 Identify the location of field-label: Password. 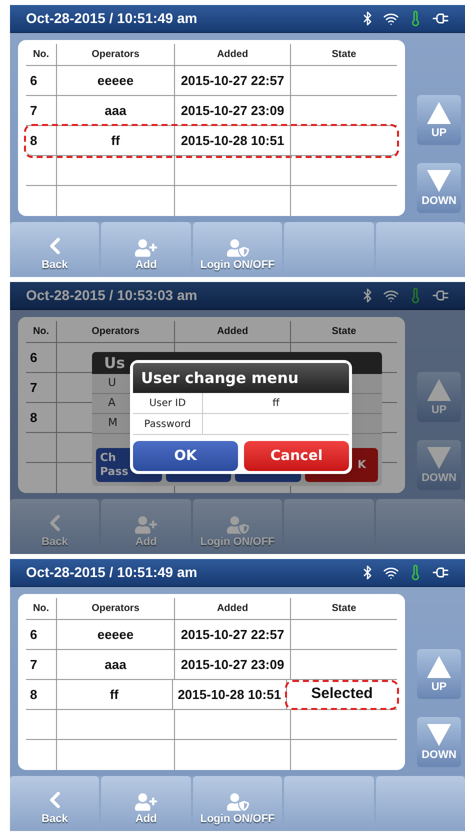
(167, 425).